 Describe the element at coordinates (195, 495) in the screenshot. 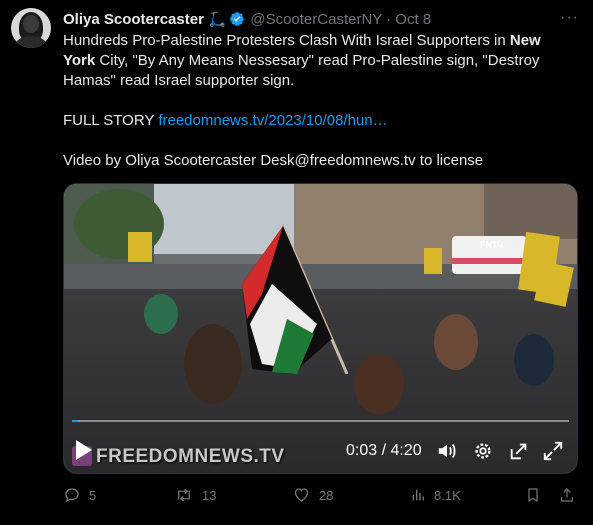

I see `repost-button: 13` at that location.